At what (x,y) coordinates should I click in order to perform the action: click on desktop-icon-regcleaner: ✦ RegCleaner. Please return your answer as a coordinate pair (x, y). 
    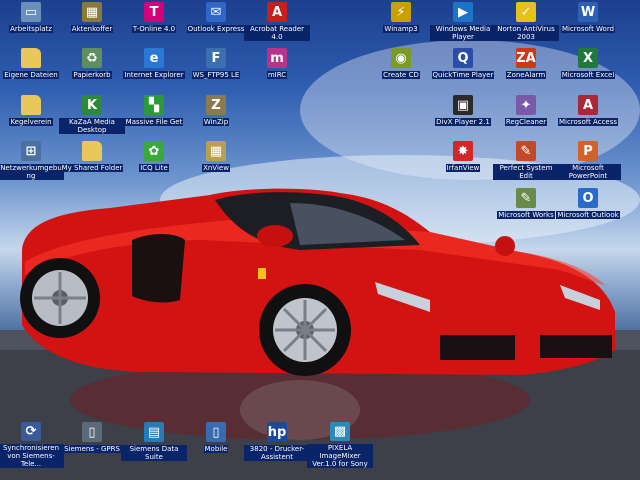
    Looking at the image, I should click on (526, 118).